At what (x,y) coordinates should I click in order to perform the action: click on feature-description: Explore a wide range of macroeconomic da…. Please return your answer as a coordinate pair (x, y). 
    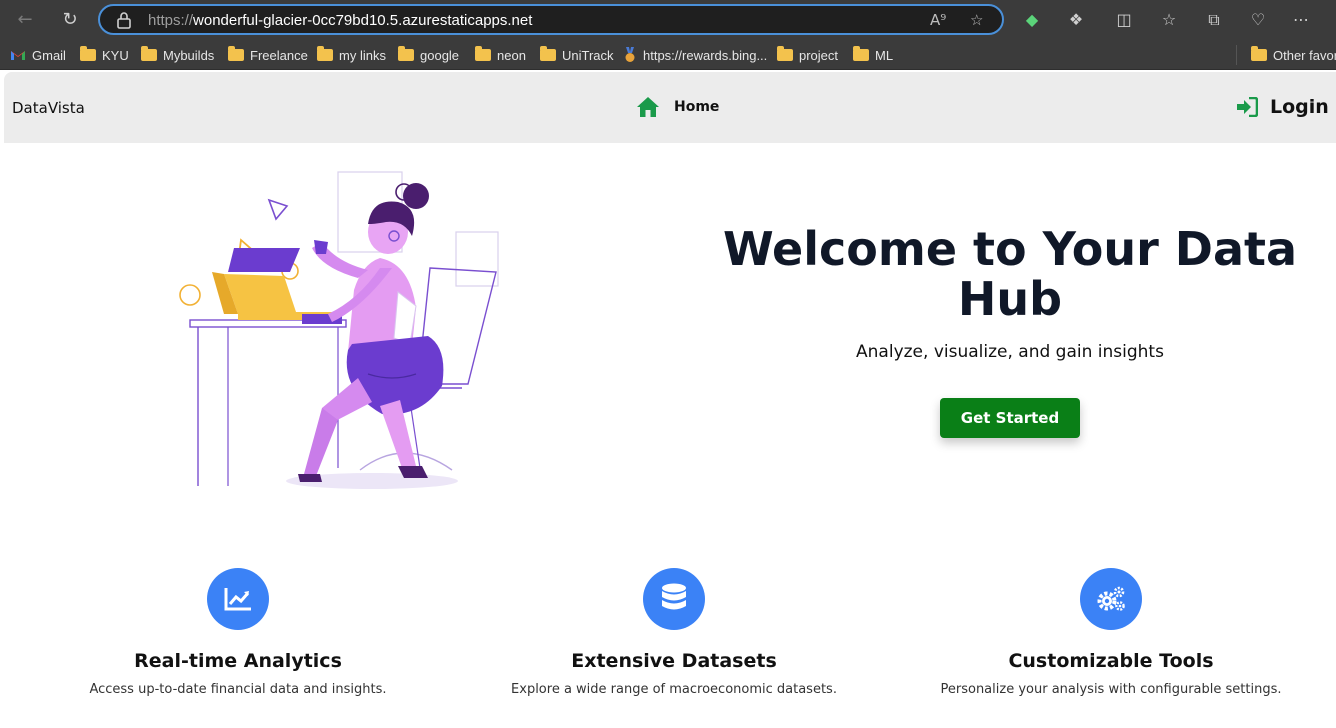
    Looking at the image, I should click on (674, 689).